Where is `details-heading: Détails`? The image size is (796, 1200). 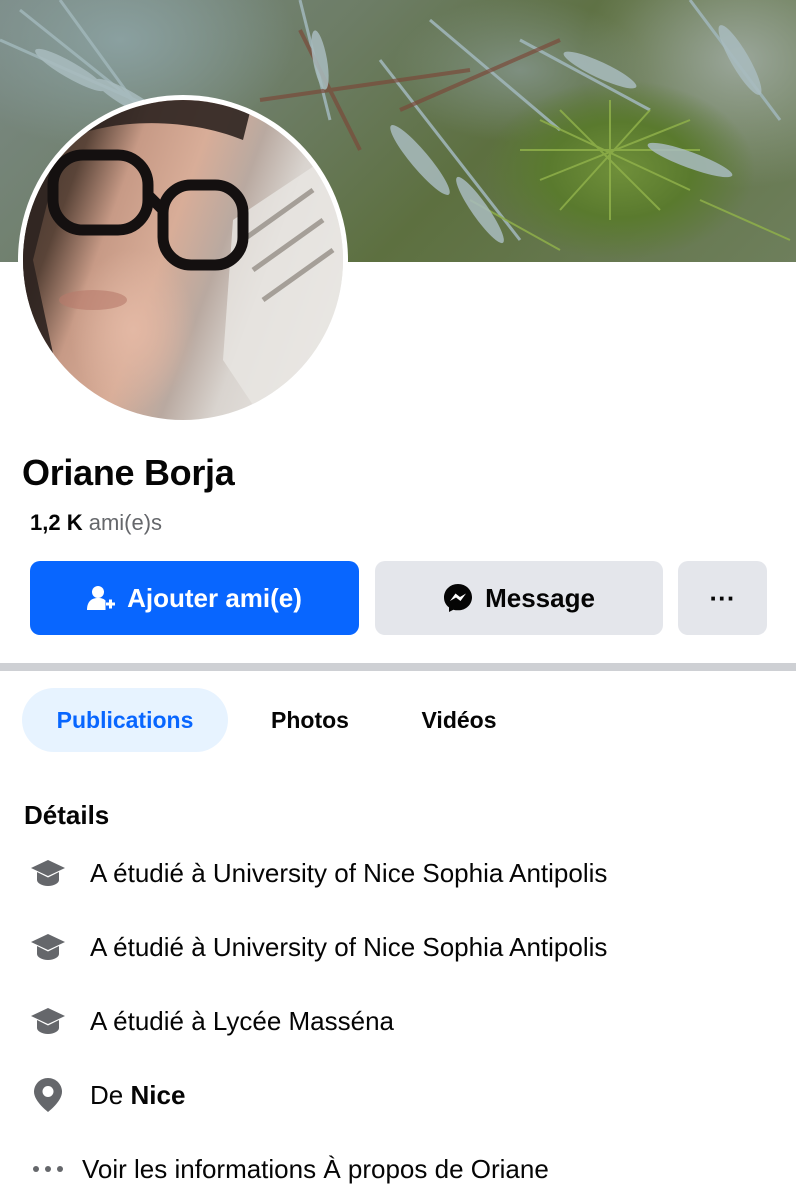
details-heading: Détails is located at coordinates (67, 815).